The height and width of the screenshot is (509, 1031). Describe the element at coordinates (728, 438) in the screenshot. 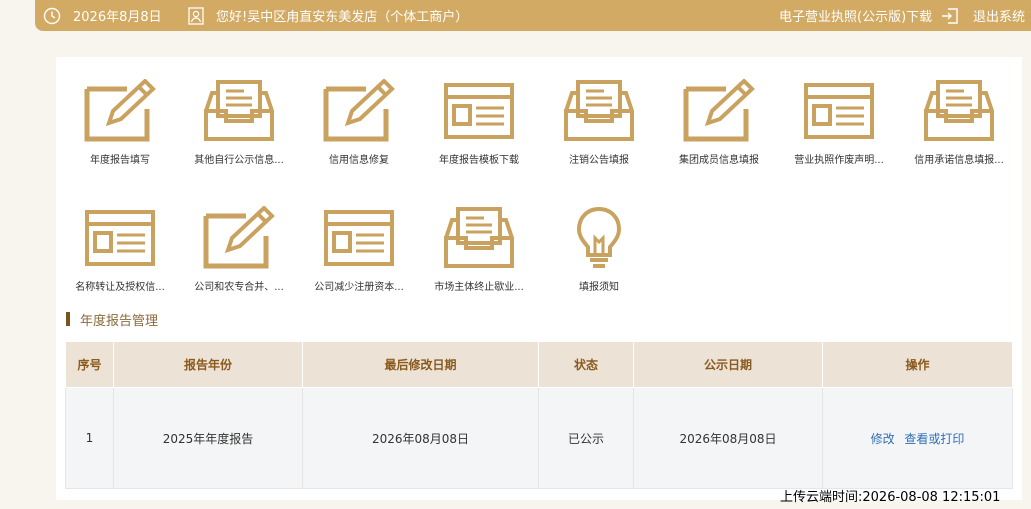

I see `cell-published: 2026年08月08日` at that location.